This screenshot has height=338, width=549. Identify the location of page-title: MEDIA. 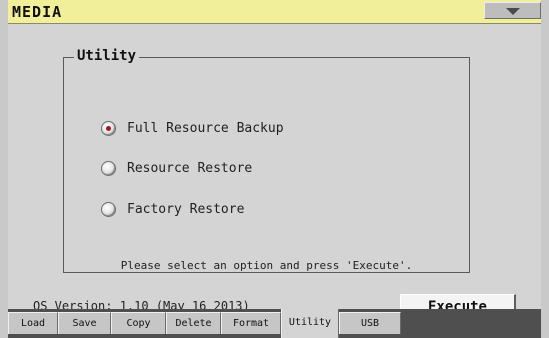
(37, 12).